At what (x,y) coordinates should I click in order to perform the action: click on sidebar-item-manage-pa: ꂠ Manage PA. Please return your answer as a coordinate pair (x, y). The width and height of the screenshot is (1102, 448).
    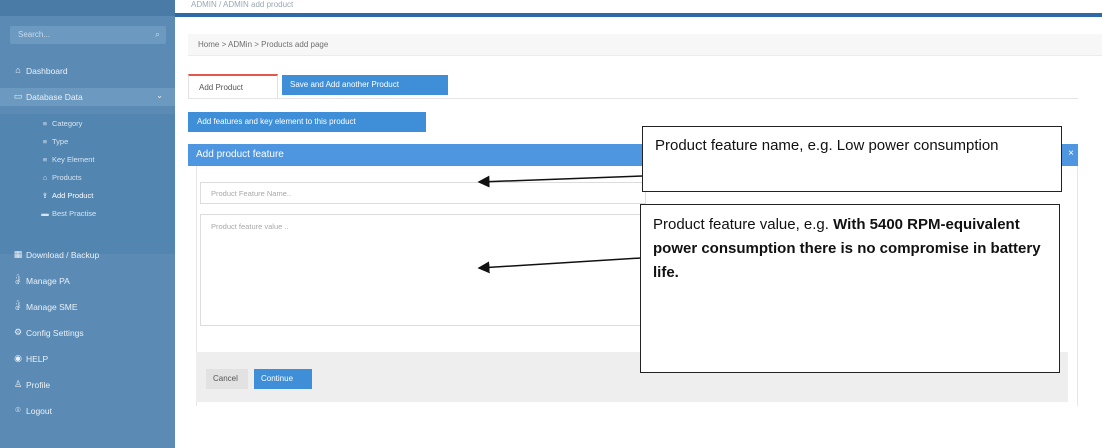
    Looking at the image, I should click on (87, 281).